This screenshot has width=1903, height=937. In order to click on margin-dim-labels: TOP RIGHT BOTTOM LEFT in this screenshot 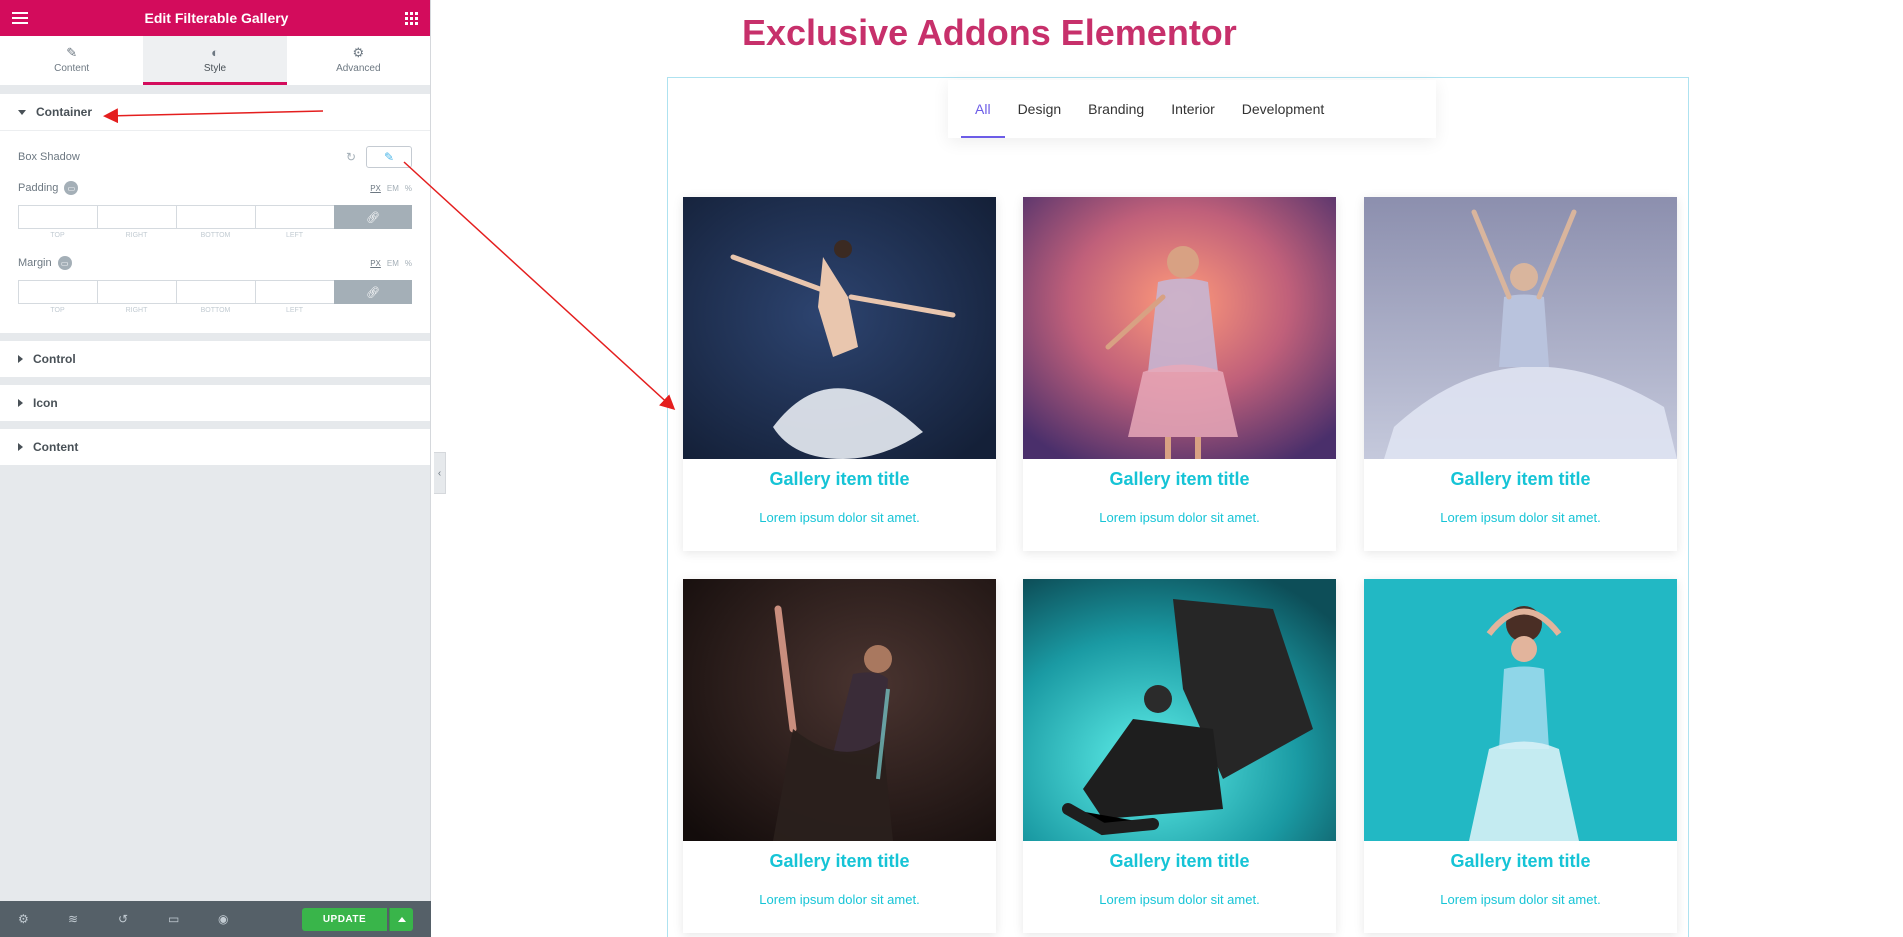, I will do `click(215, 312)`.